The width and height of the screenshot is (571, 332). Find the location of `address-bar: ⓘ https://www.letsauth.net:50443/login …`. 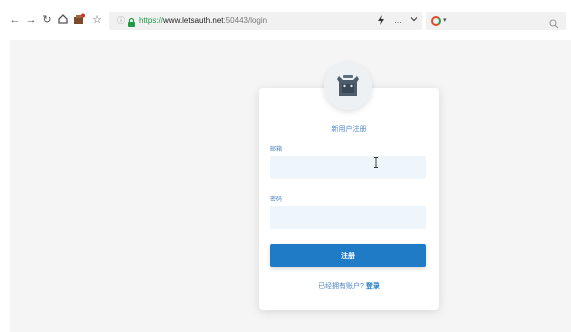

address-bar: ⓘ https://www.letsauth.net:50443/login … is located at coordinates (265, 21).